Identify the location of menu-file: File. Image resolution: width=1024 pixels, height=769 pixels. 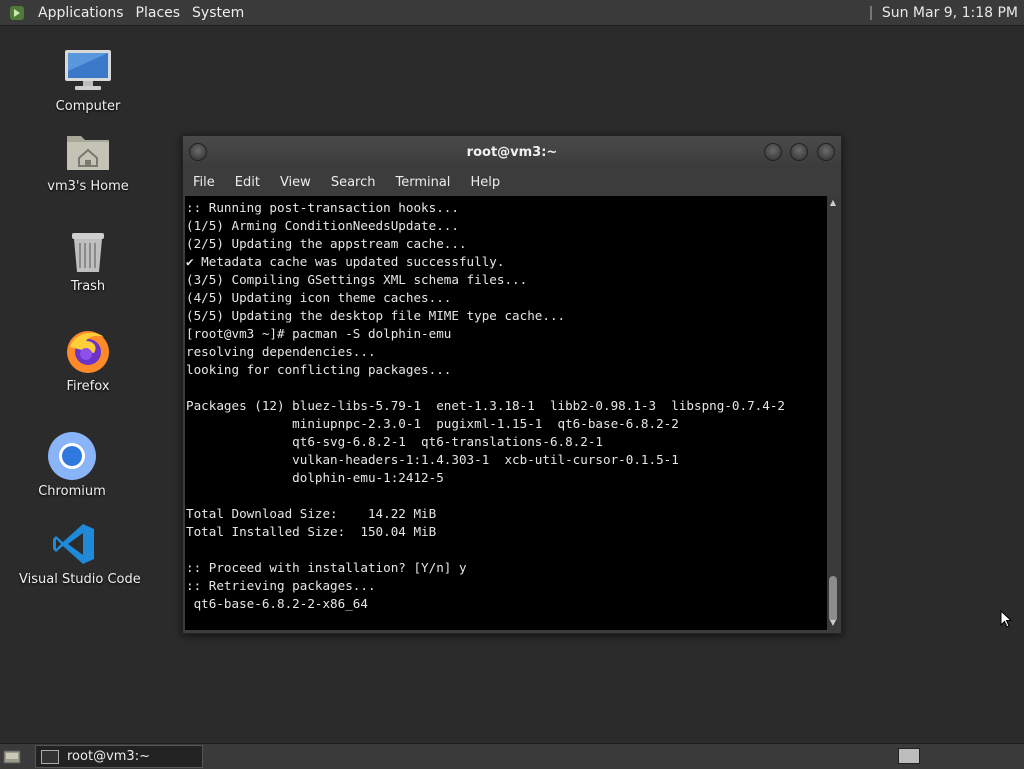
(204, 182).